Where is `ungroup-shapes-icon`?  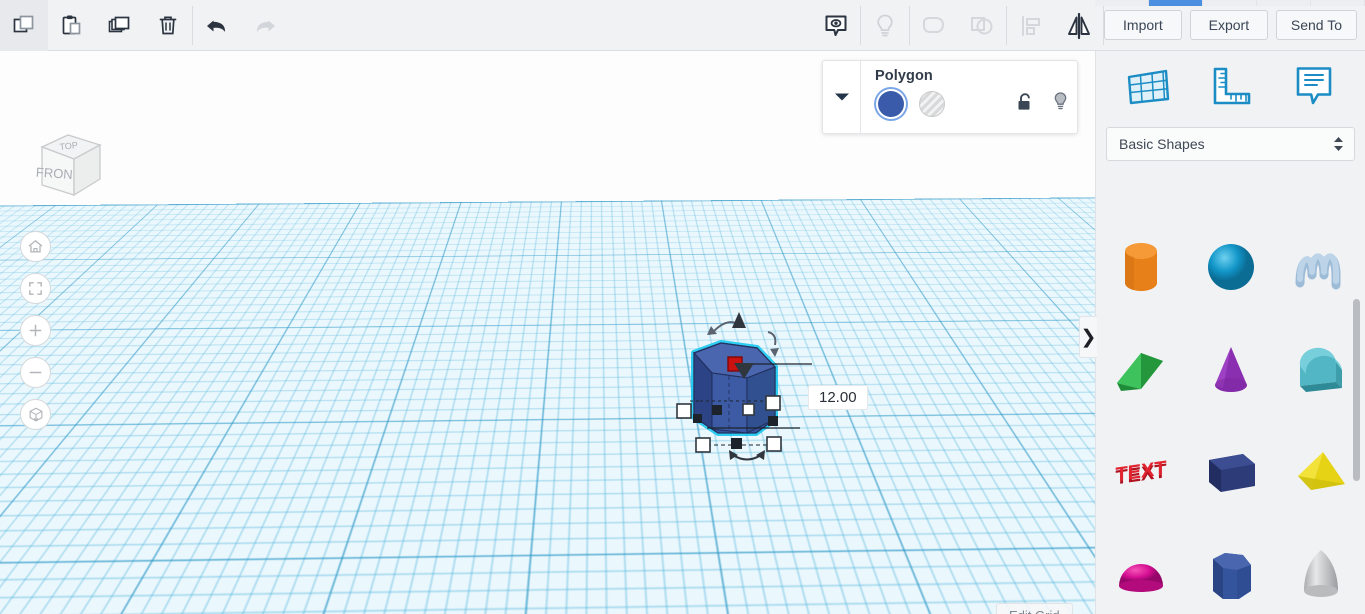
ungroup-shapes-icon is located at coordinates (981, 25).